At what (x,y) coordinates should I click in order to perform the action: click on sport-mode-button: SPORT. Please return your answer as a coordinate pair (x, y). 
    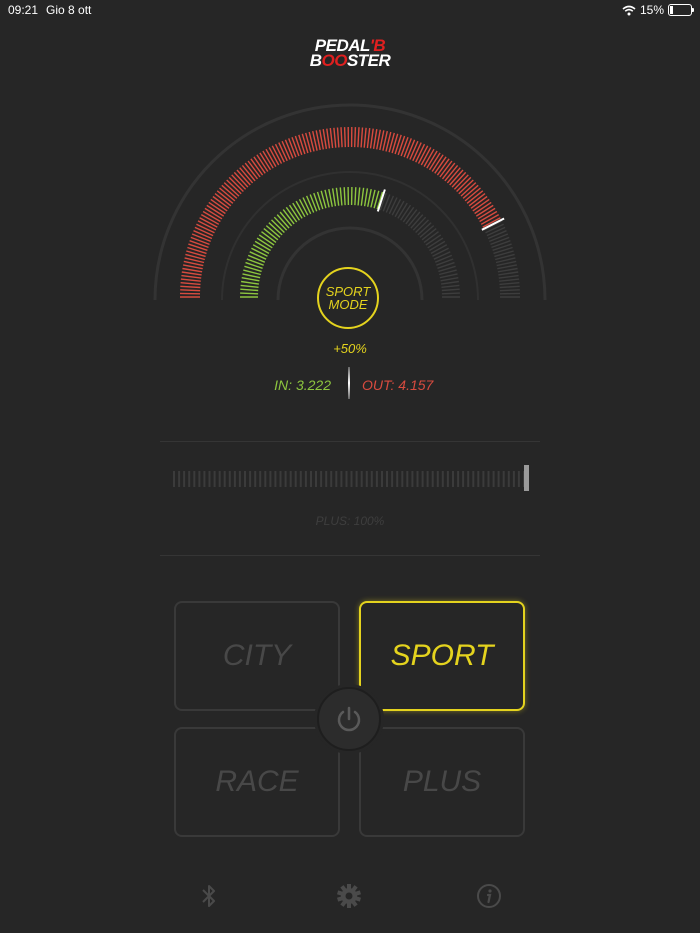
    Looking at the image, I should click on (442, 656).